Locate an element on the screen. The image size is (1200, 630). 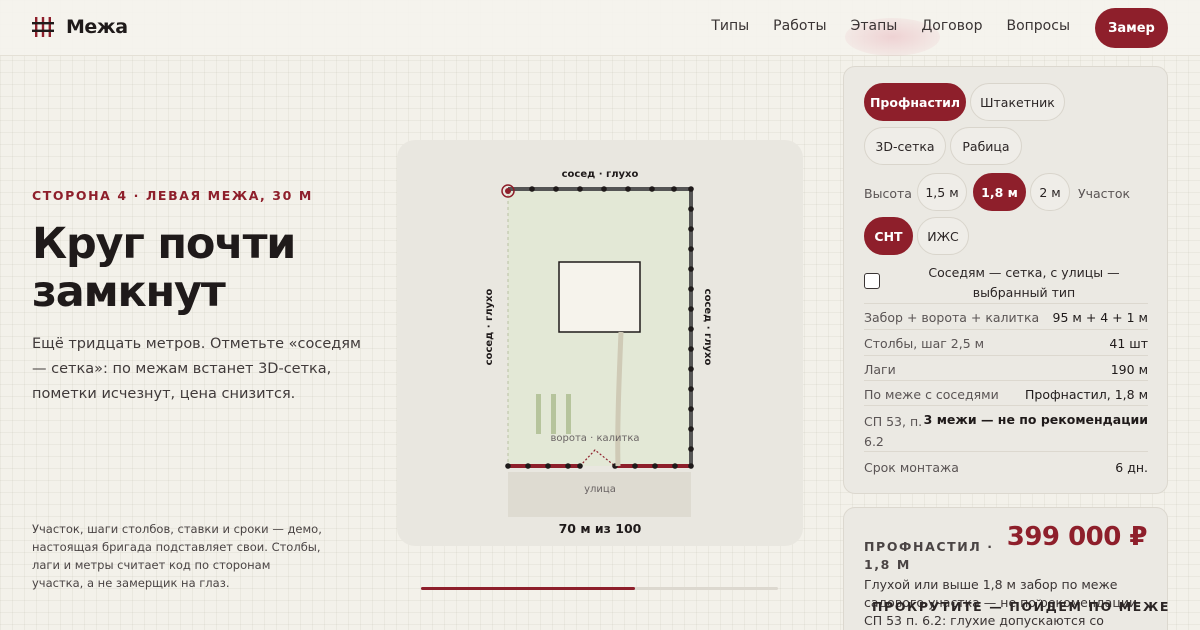
type-chip-rabitsa: Рабица is located at coordinates (986, 146).